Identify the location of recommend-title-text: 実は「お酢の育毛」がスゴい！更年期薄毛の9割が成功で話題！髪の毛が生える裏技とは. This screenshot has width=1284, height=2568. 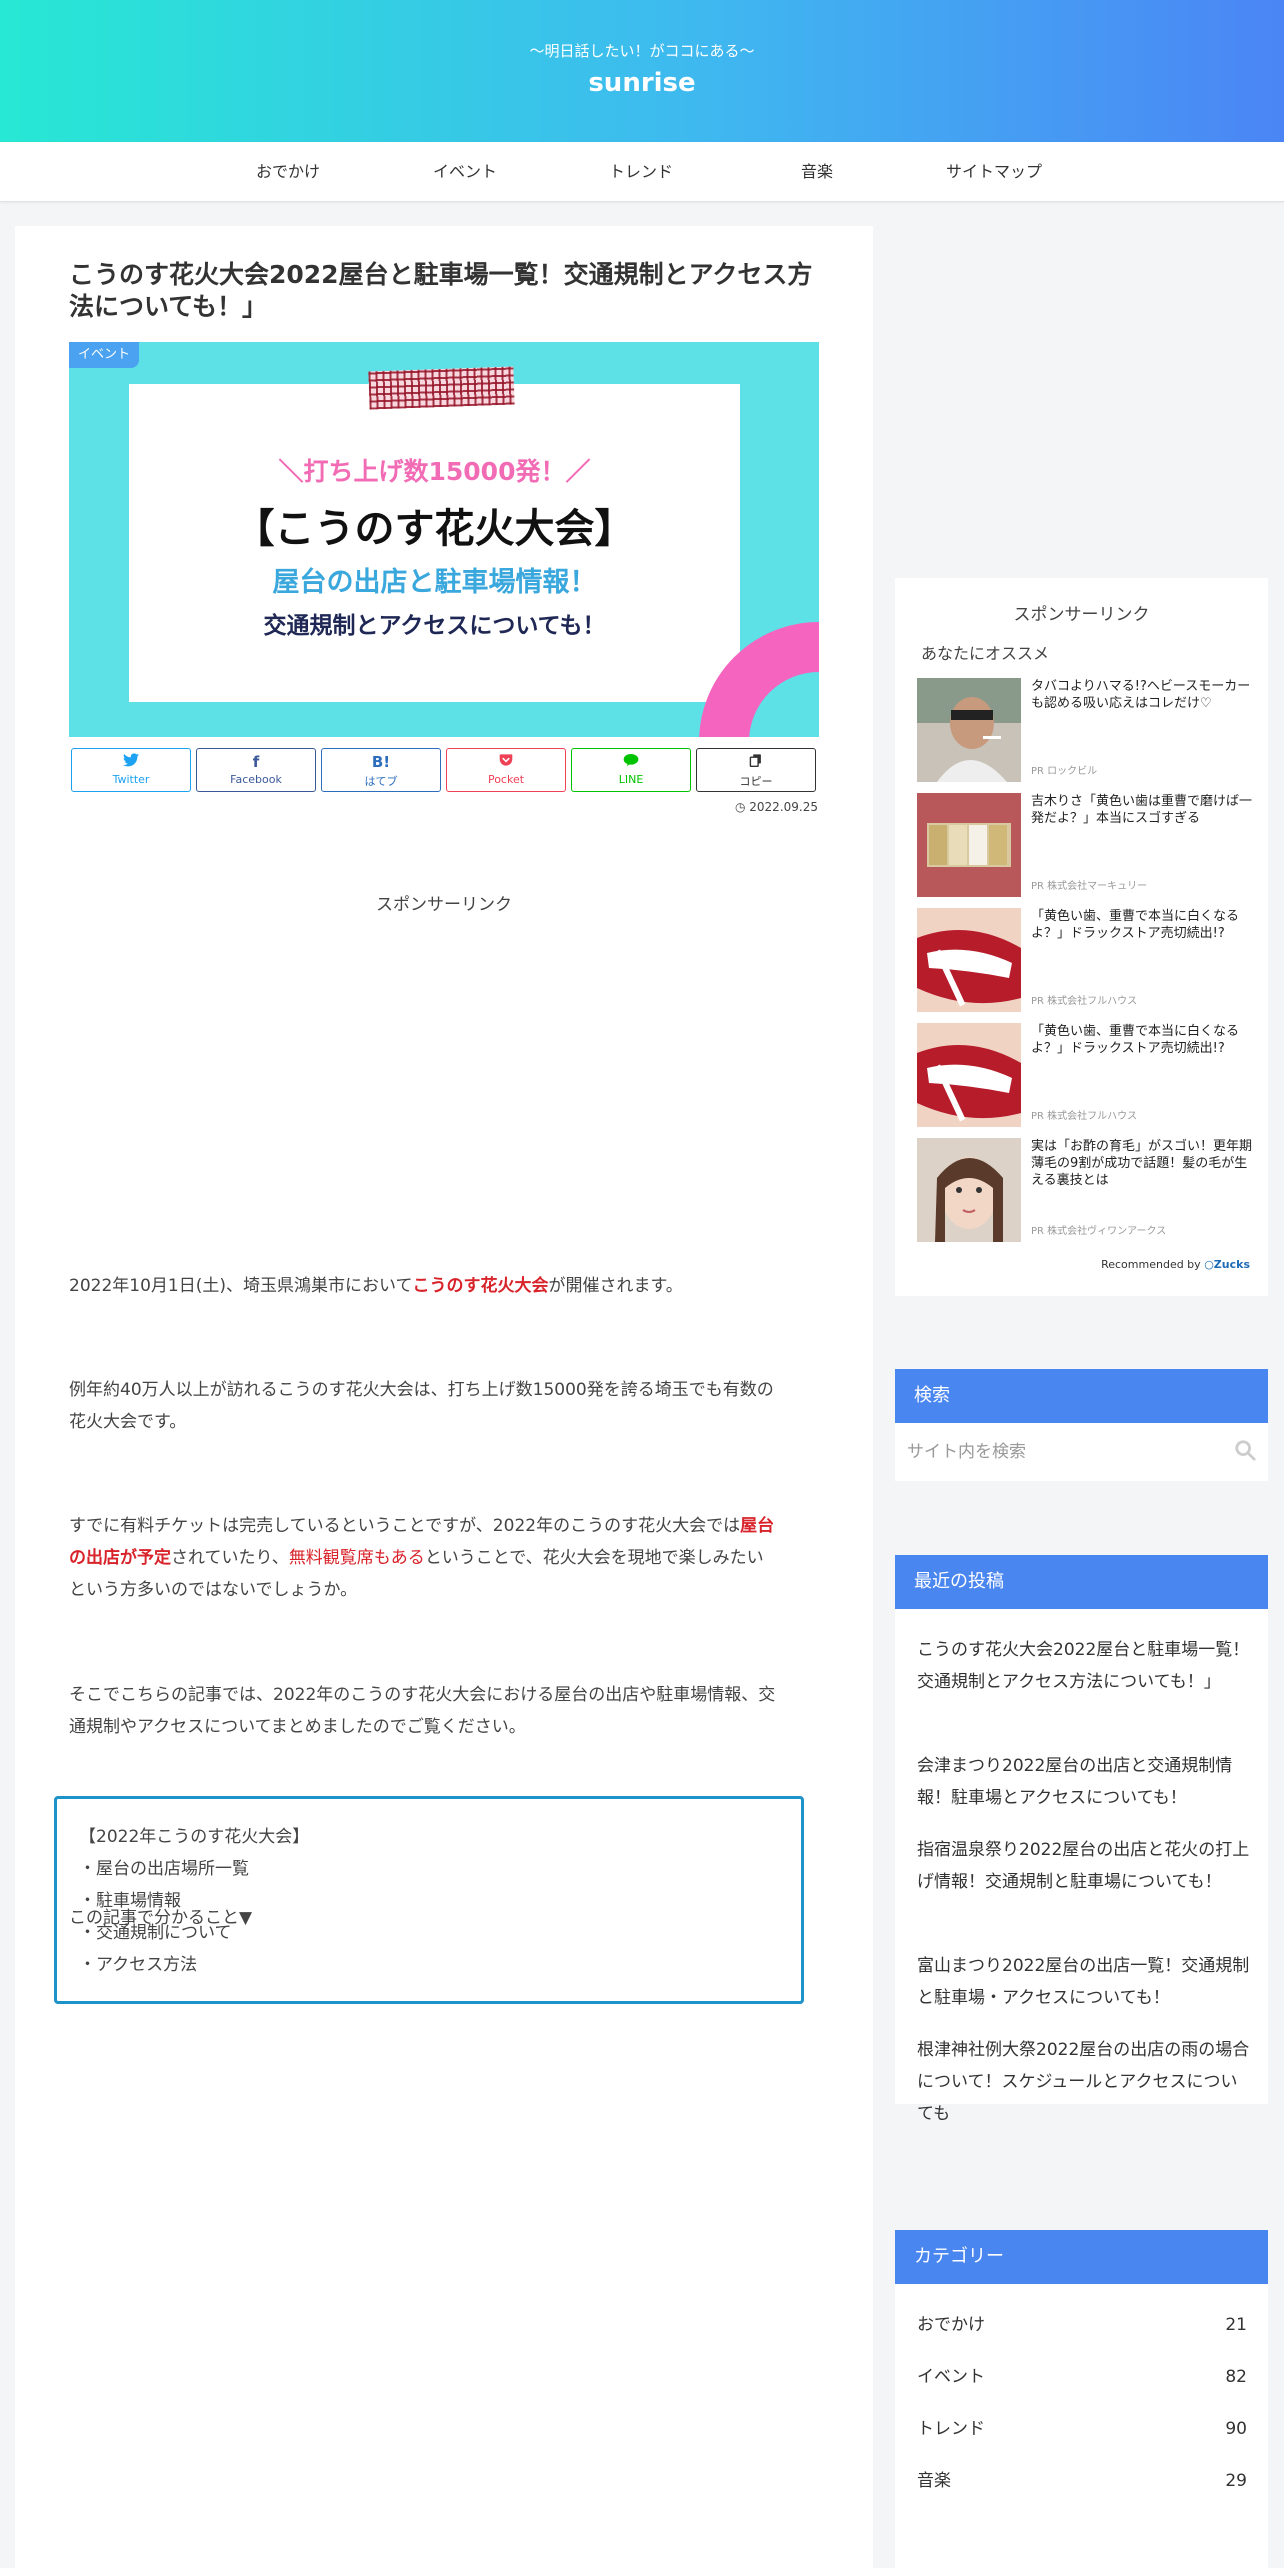
(1142, 1163).